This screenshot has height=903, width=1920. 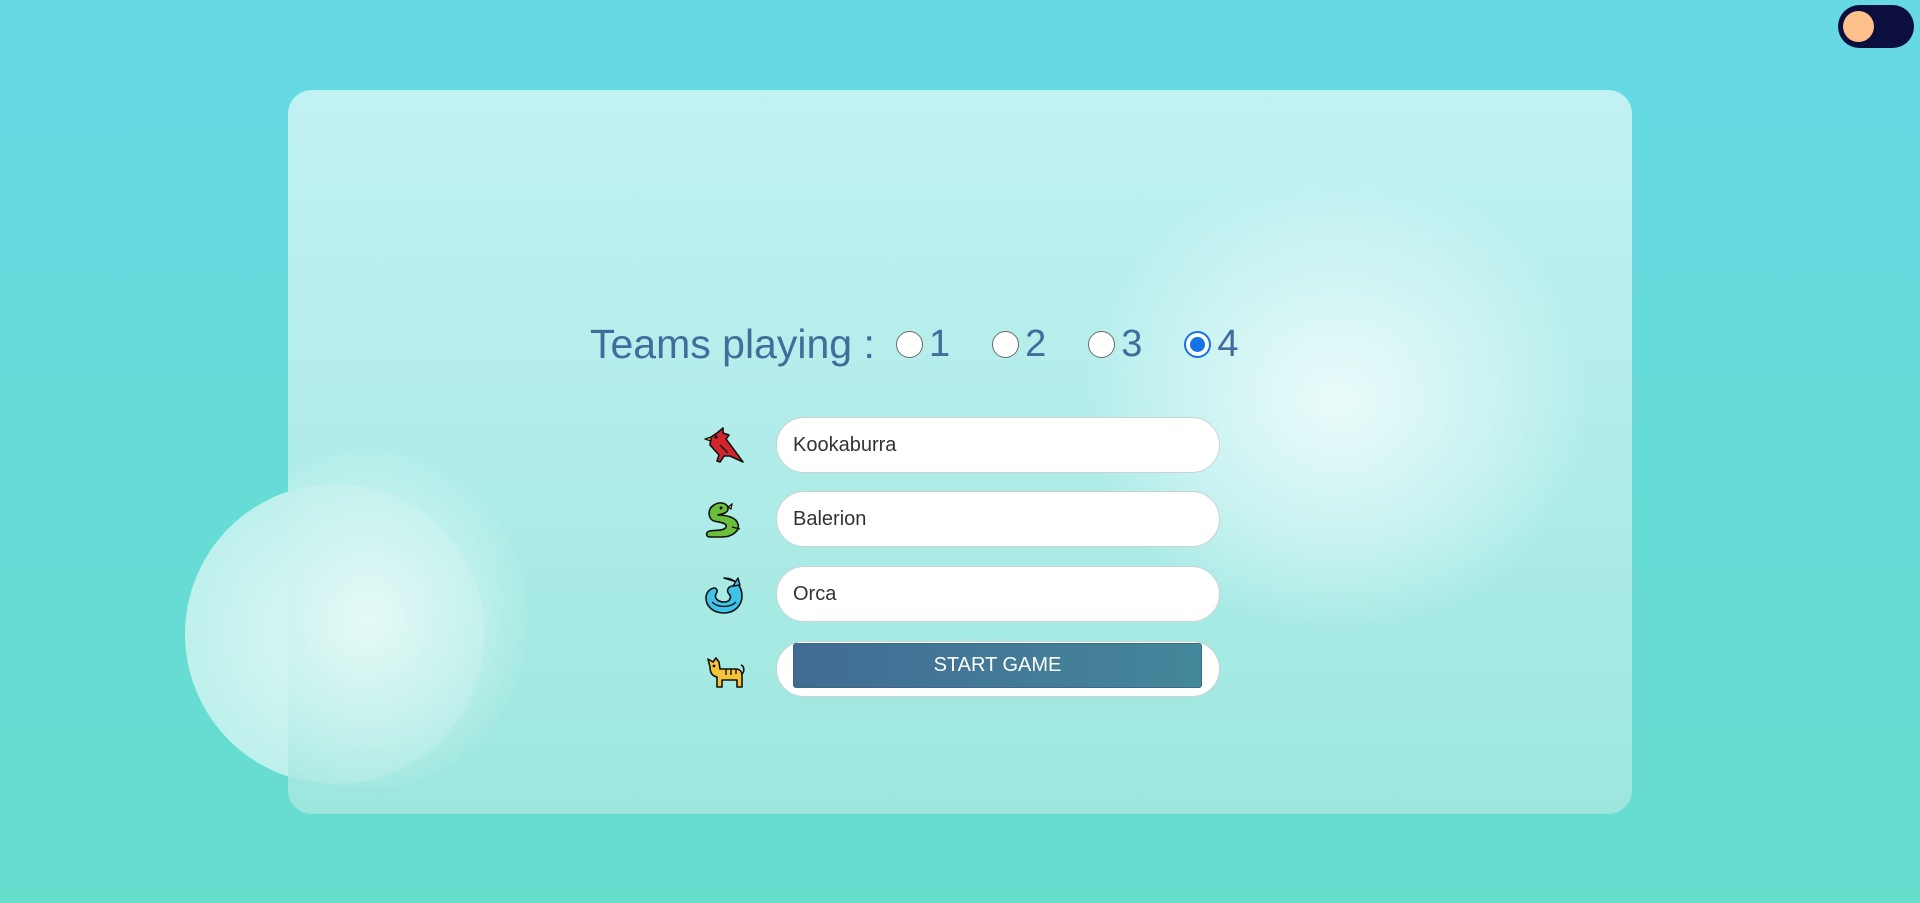 What do you see at coordinates (1228, 344) in the screenshot?
I see `radio-label: 4` at bounding box center [1228, 344].